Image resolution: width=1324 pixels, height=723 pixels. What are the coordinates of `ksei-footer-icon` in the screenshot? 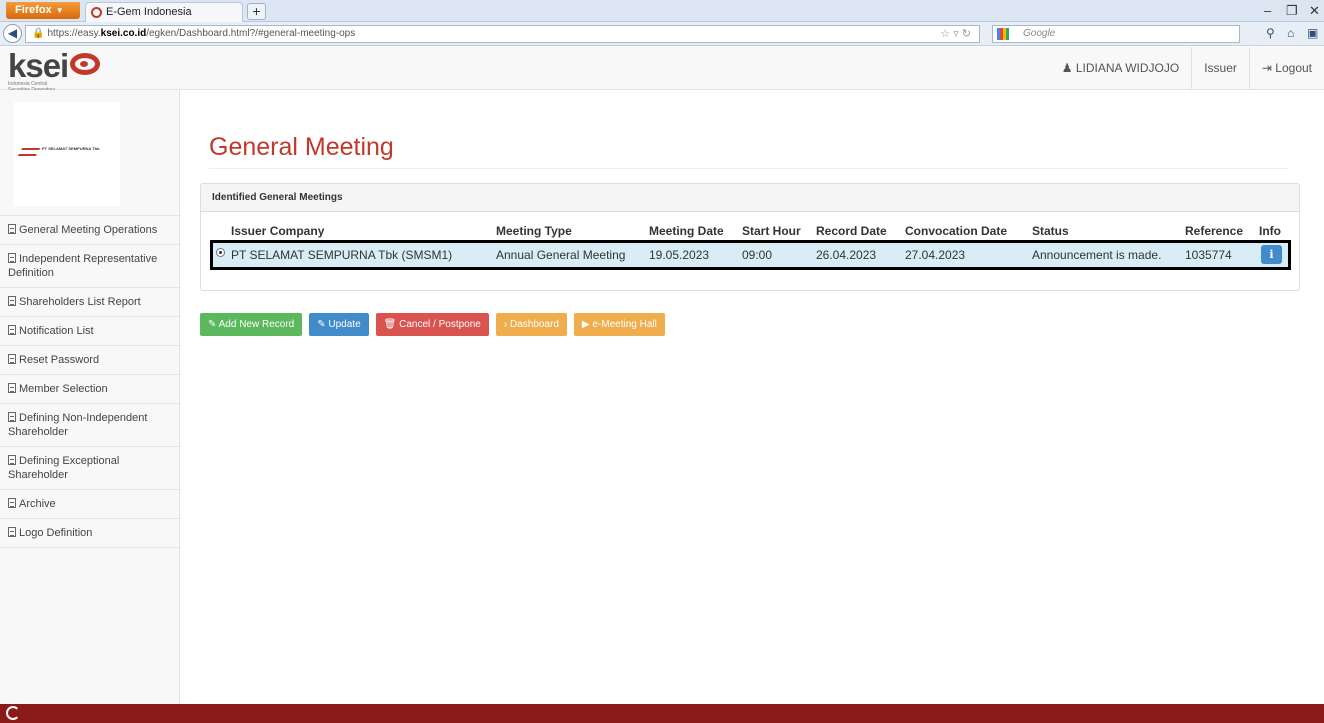 It's located at (13, 713).